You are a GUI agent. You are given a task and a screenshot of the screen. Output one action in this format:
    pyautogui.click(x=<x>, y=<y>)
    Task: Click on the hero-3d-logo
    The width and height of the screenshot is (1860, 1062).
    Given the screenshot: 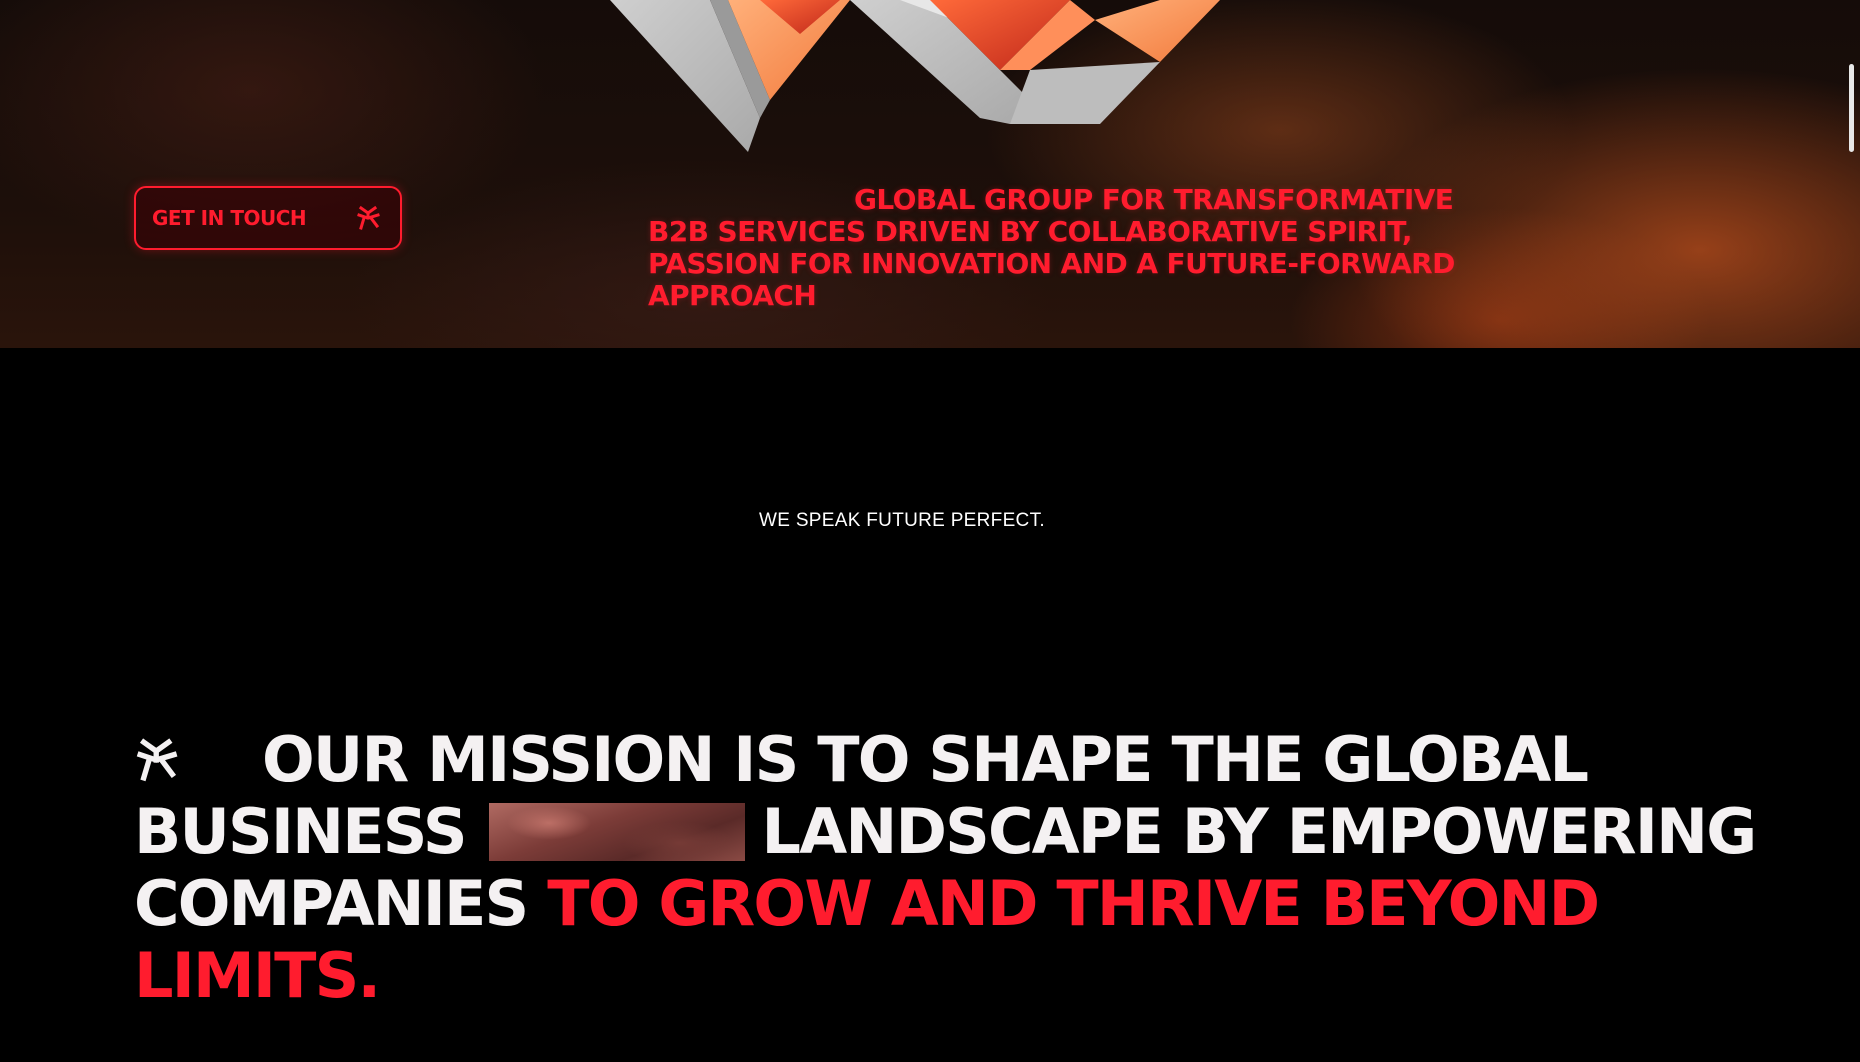 What is the action you would take?
    pyautogui.click(x=915, y=76)
    